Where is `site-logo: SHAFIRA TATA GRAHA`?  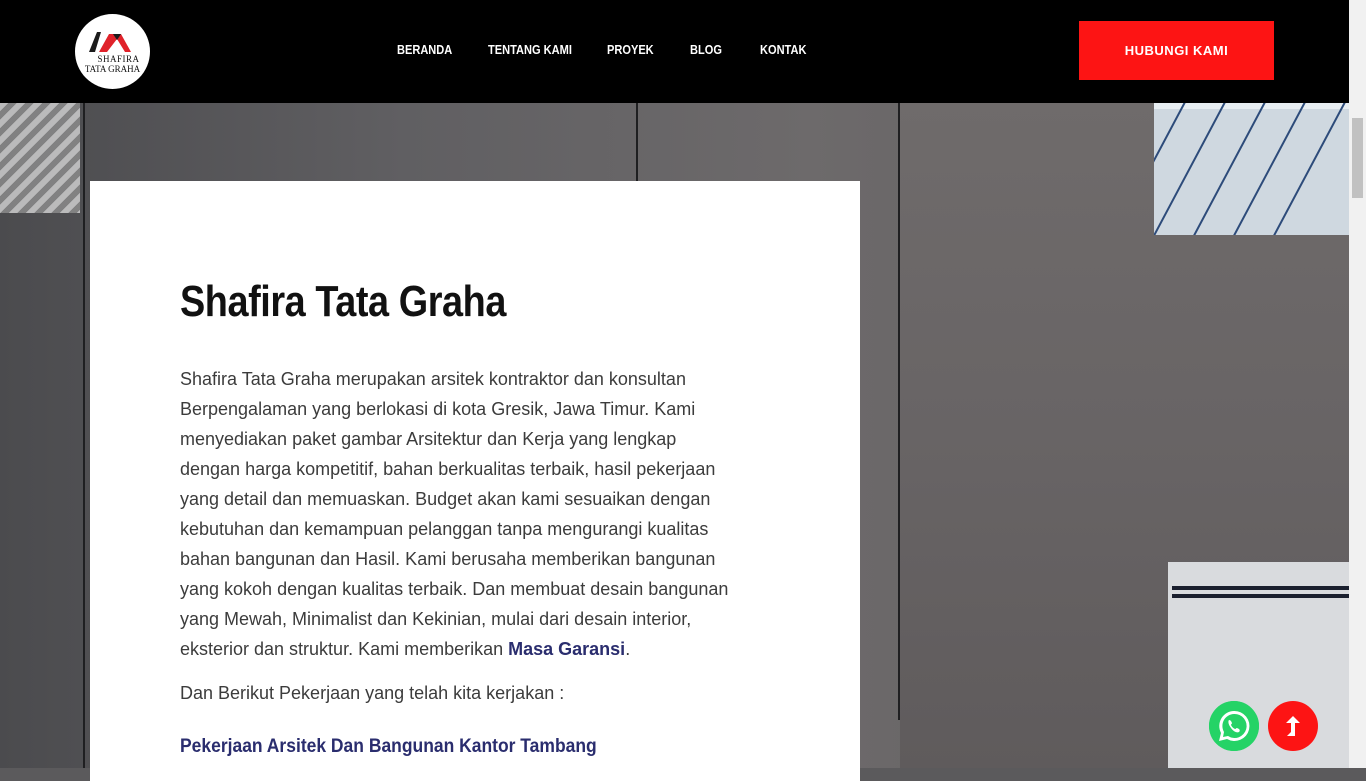 site-logo: SHAFIRA TATA GRAHA is located at coordinates (112, 51).